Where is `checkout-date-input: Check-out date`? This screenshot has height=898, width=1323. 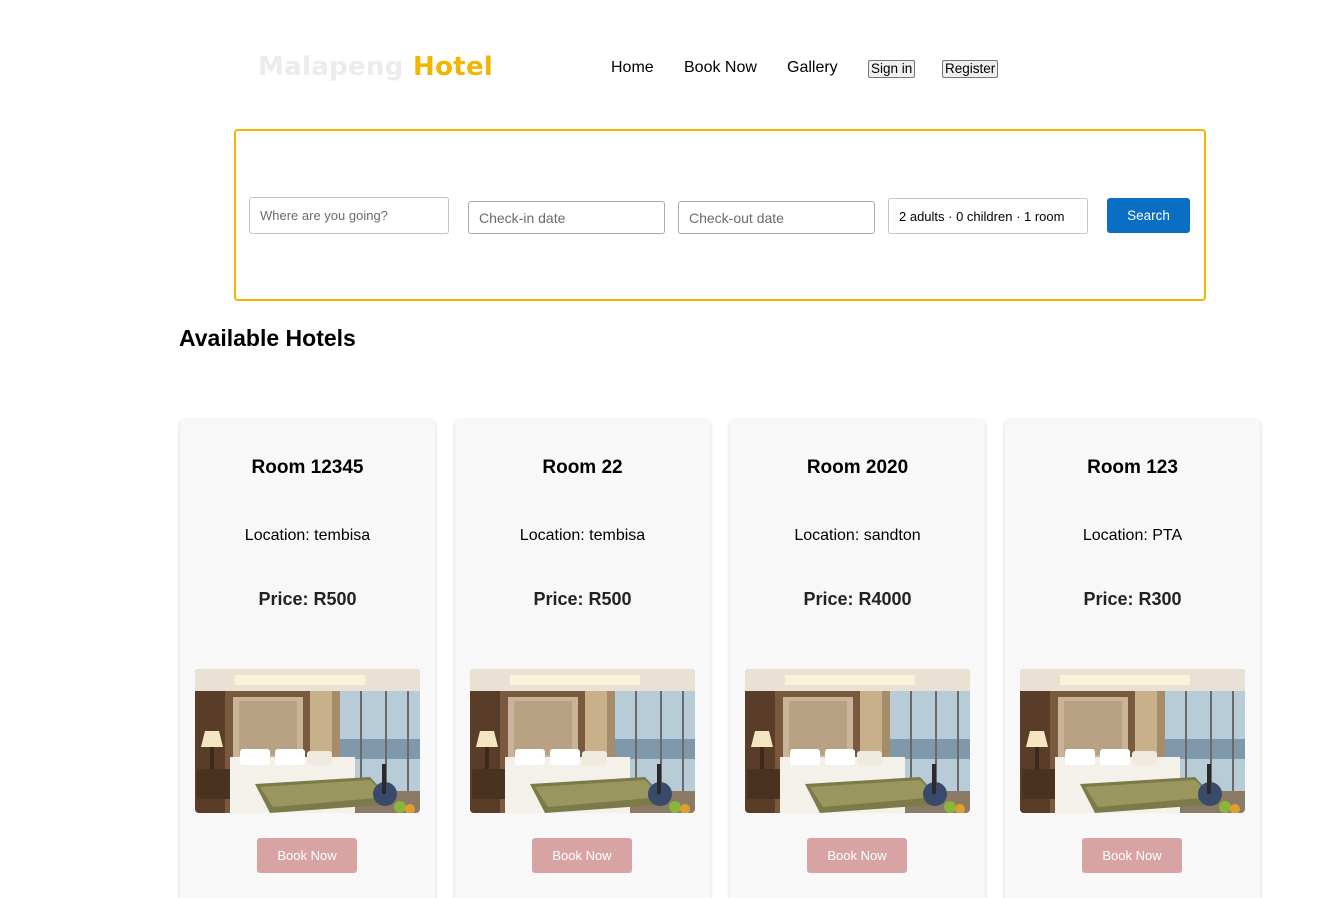
checkout-date-input: Check-out date is located at coordinates (776, 217).